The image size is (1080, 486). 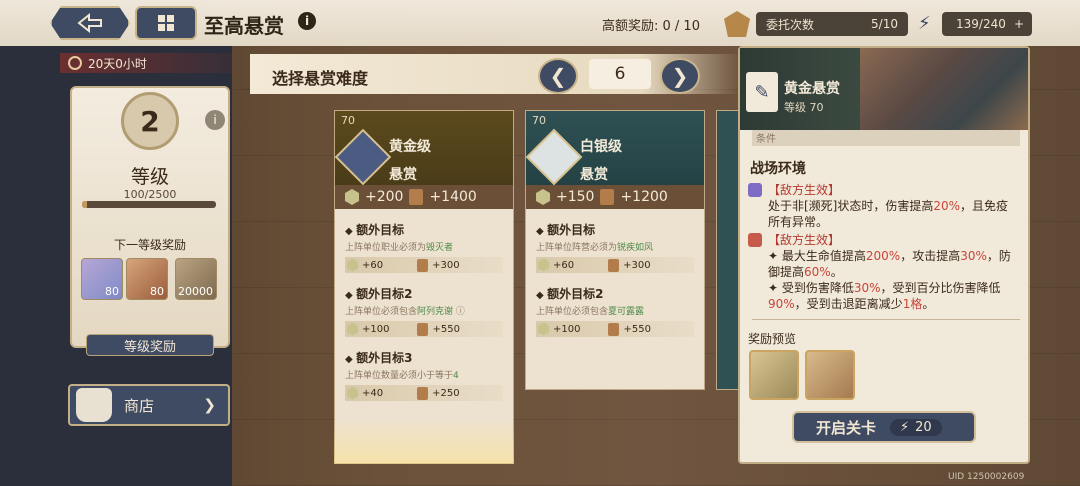 What do you see at coordinates (644, 197) in the screenshot?
I see `card-scroll-reward: +1200` at bounding box center [644, 197].